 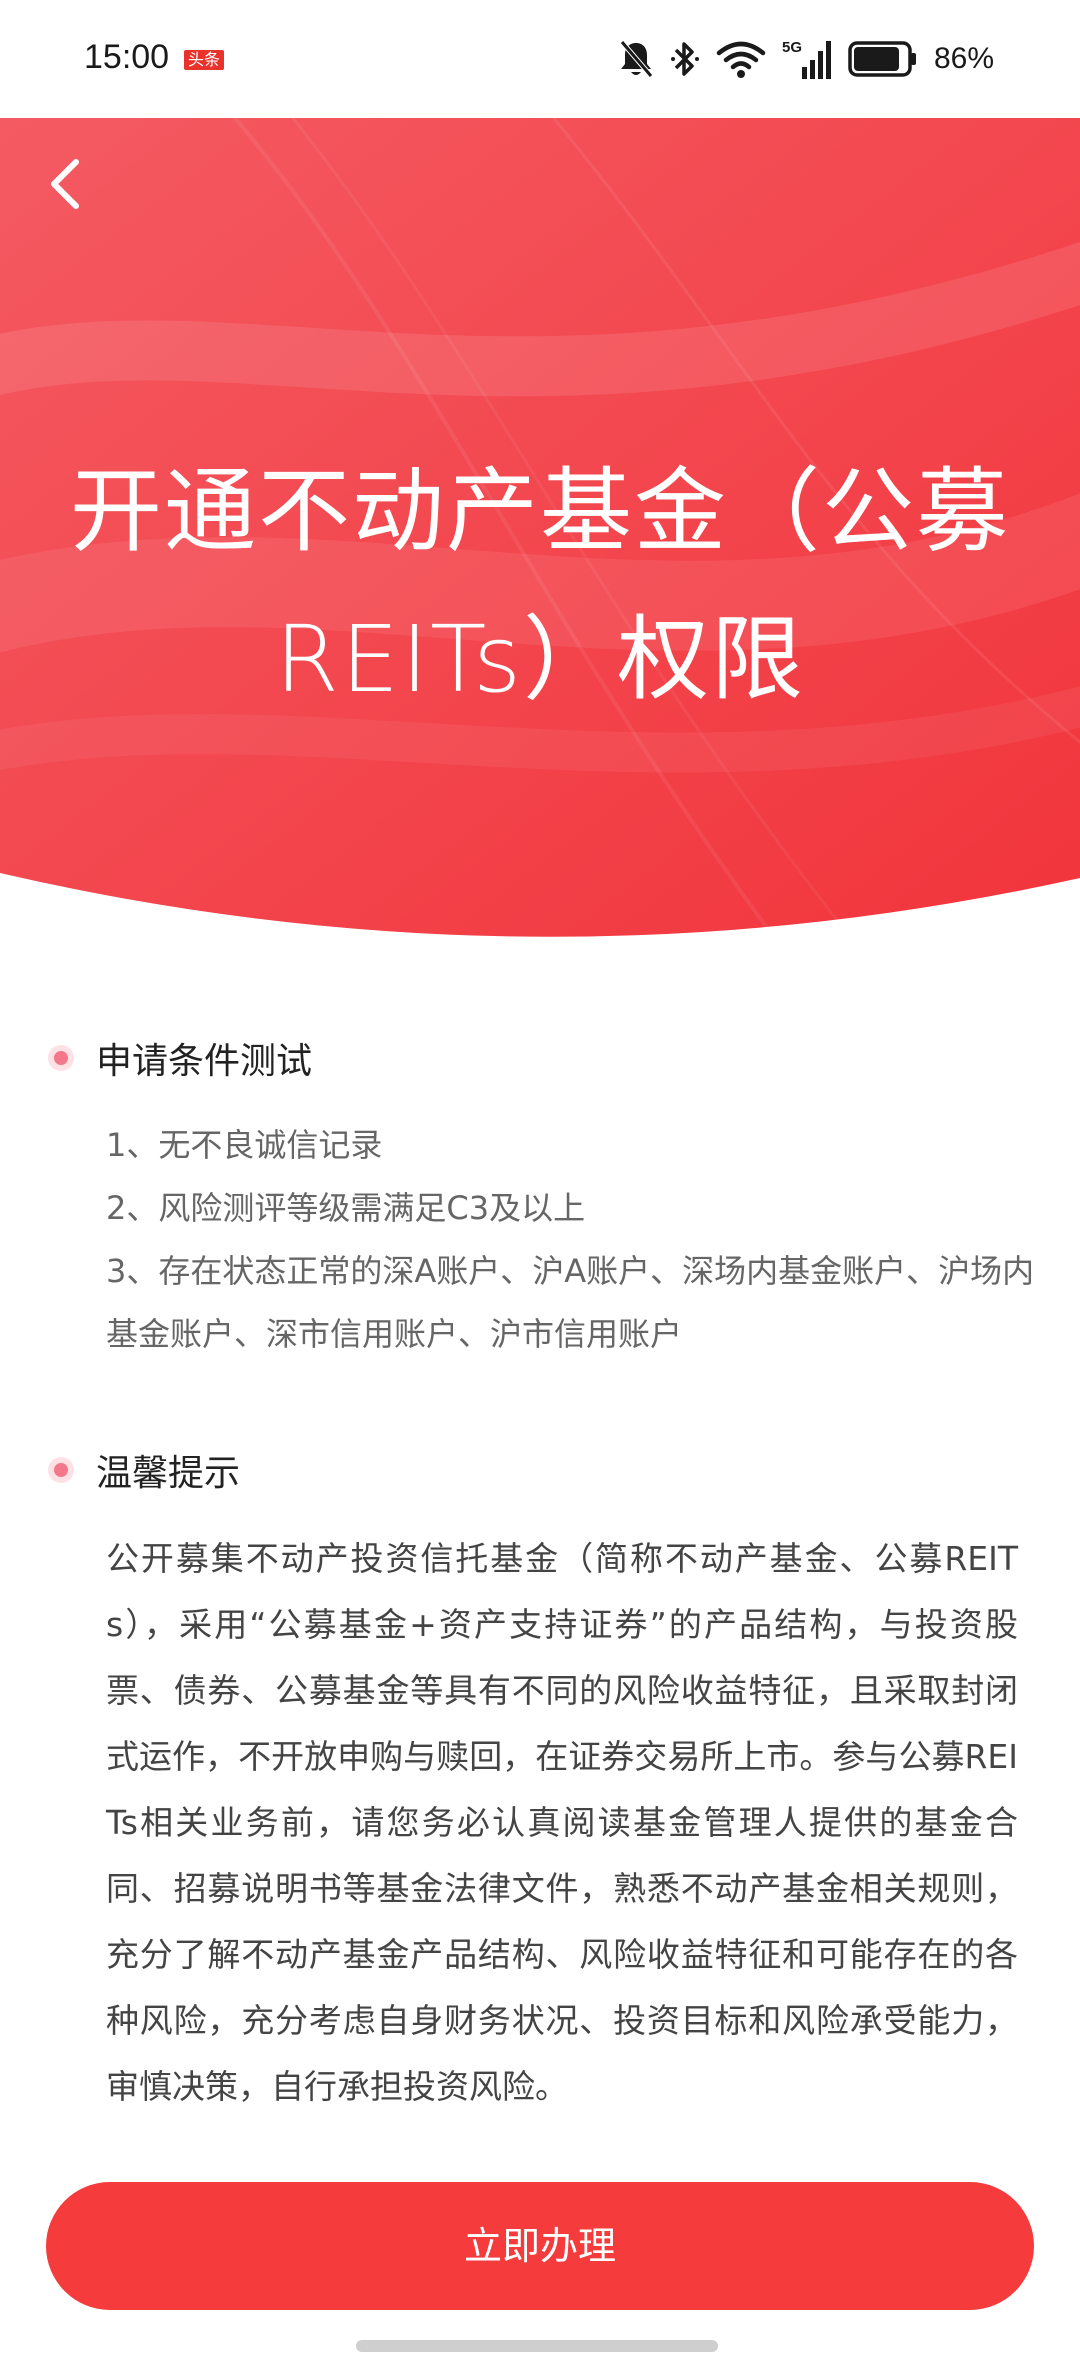 I want to click on back-button, so click(x=69, y=184).